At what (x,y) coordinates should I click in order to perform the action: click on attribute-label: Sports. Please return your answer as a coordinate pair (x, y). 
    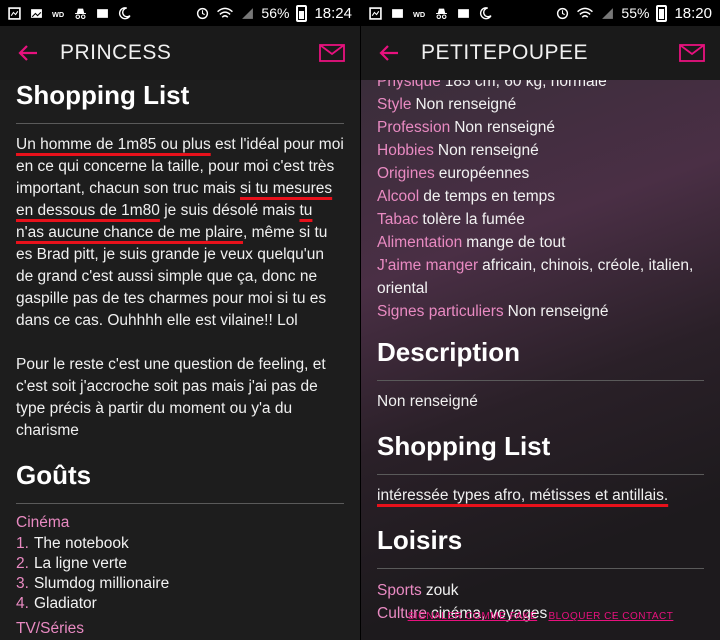
    Looking at the image, I should click on (399, 590).